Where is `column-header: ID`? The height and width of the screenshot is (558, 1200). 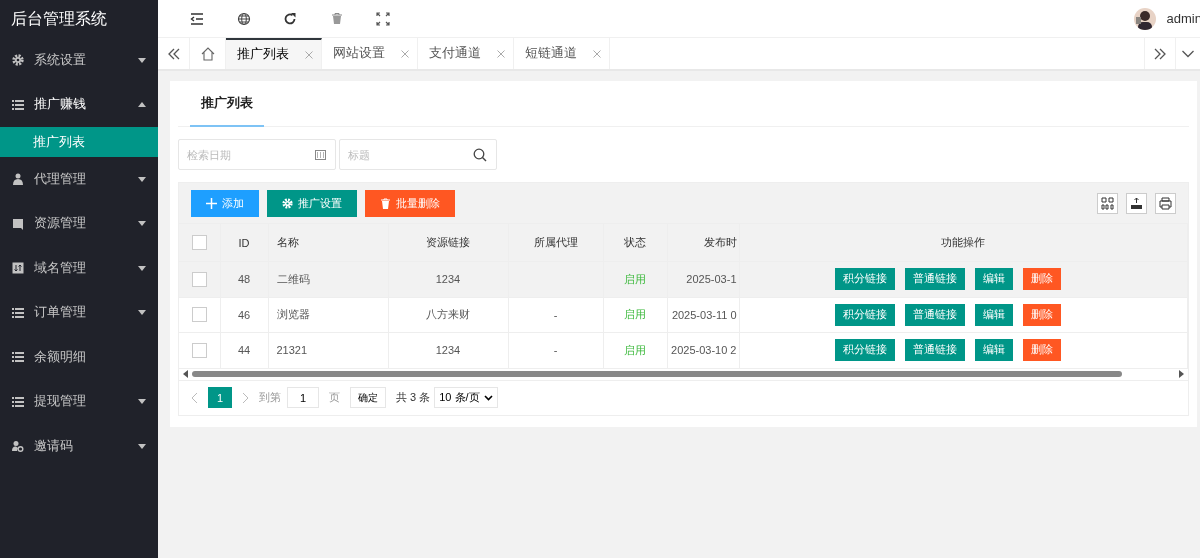
column-header: ID is located at coordinates (244, 242).